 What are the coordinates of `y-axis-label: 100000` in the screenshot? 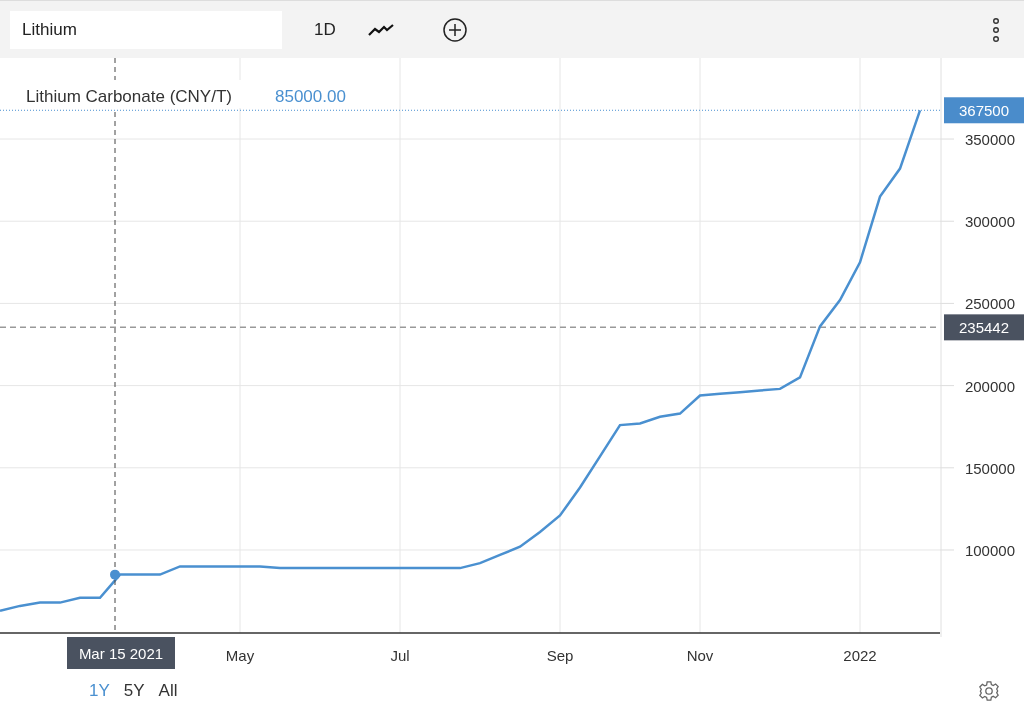 It's located at (989, 550).